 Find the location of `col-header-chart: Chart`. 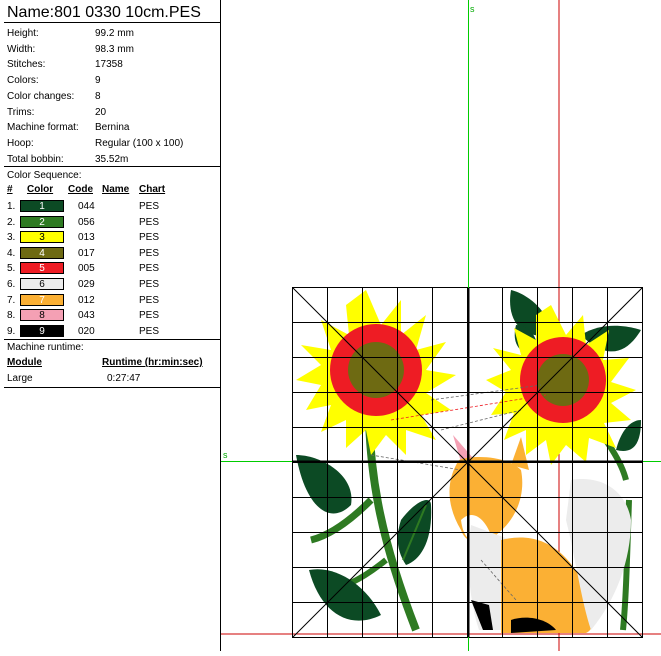

col-header-chart: Chart is located at coordinates (152, 189).